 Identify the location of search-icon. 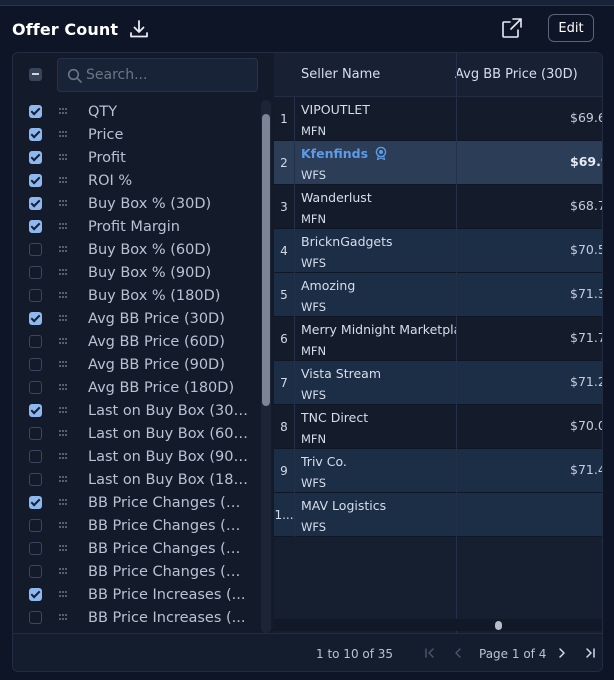
(75, 76).